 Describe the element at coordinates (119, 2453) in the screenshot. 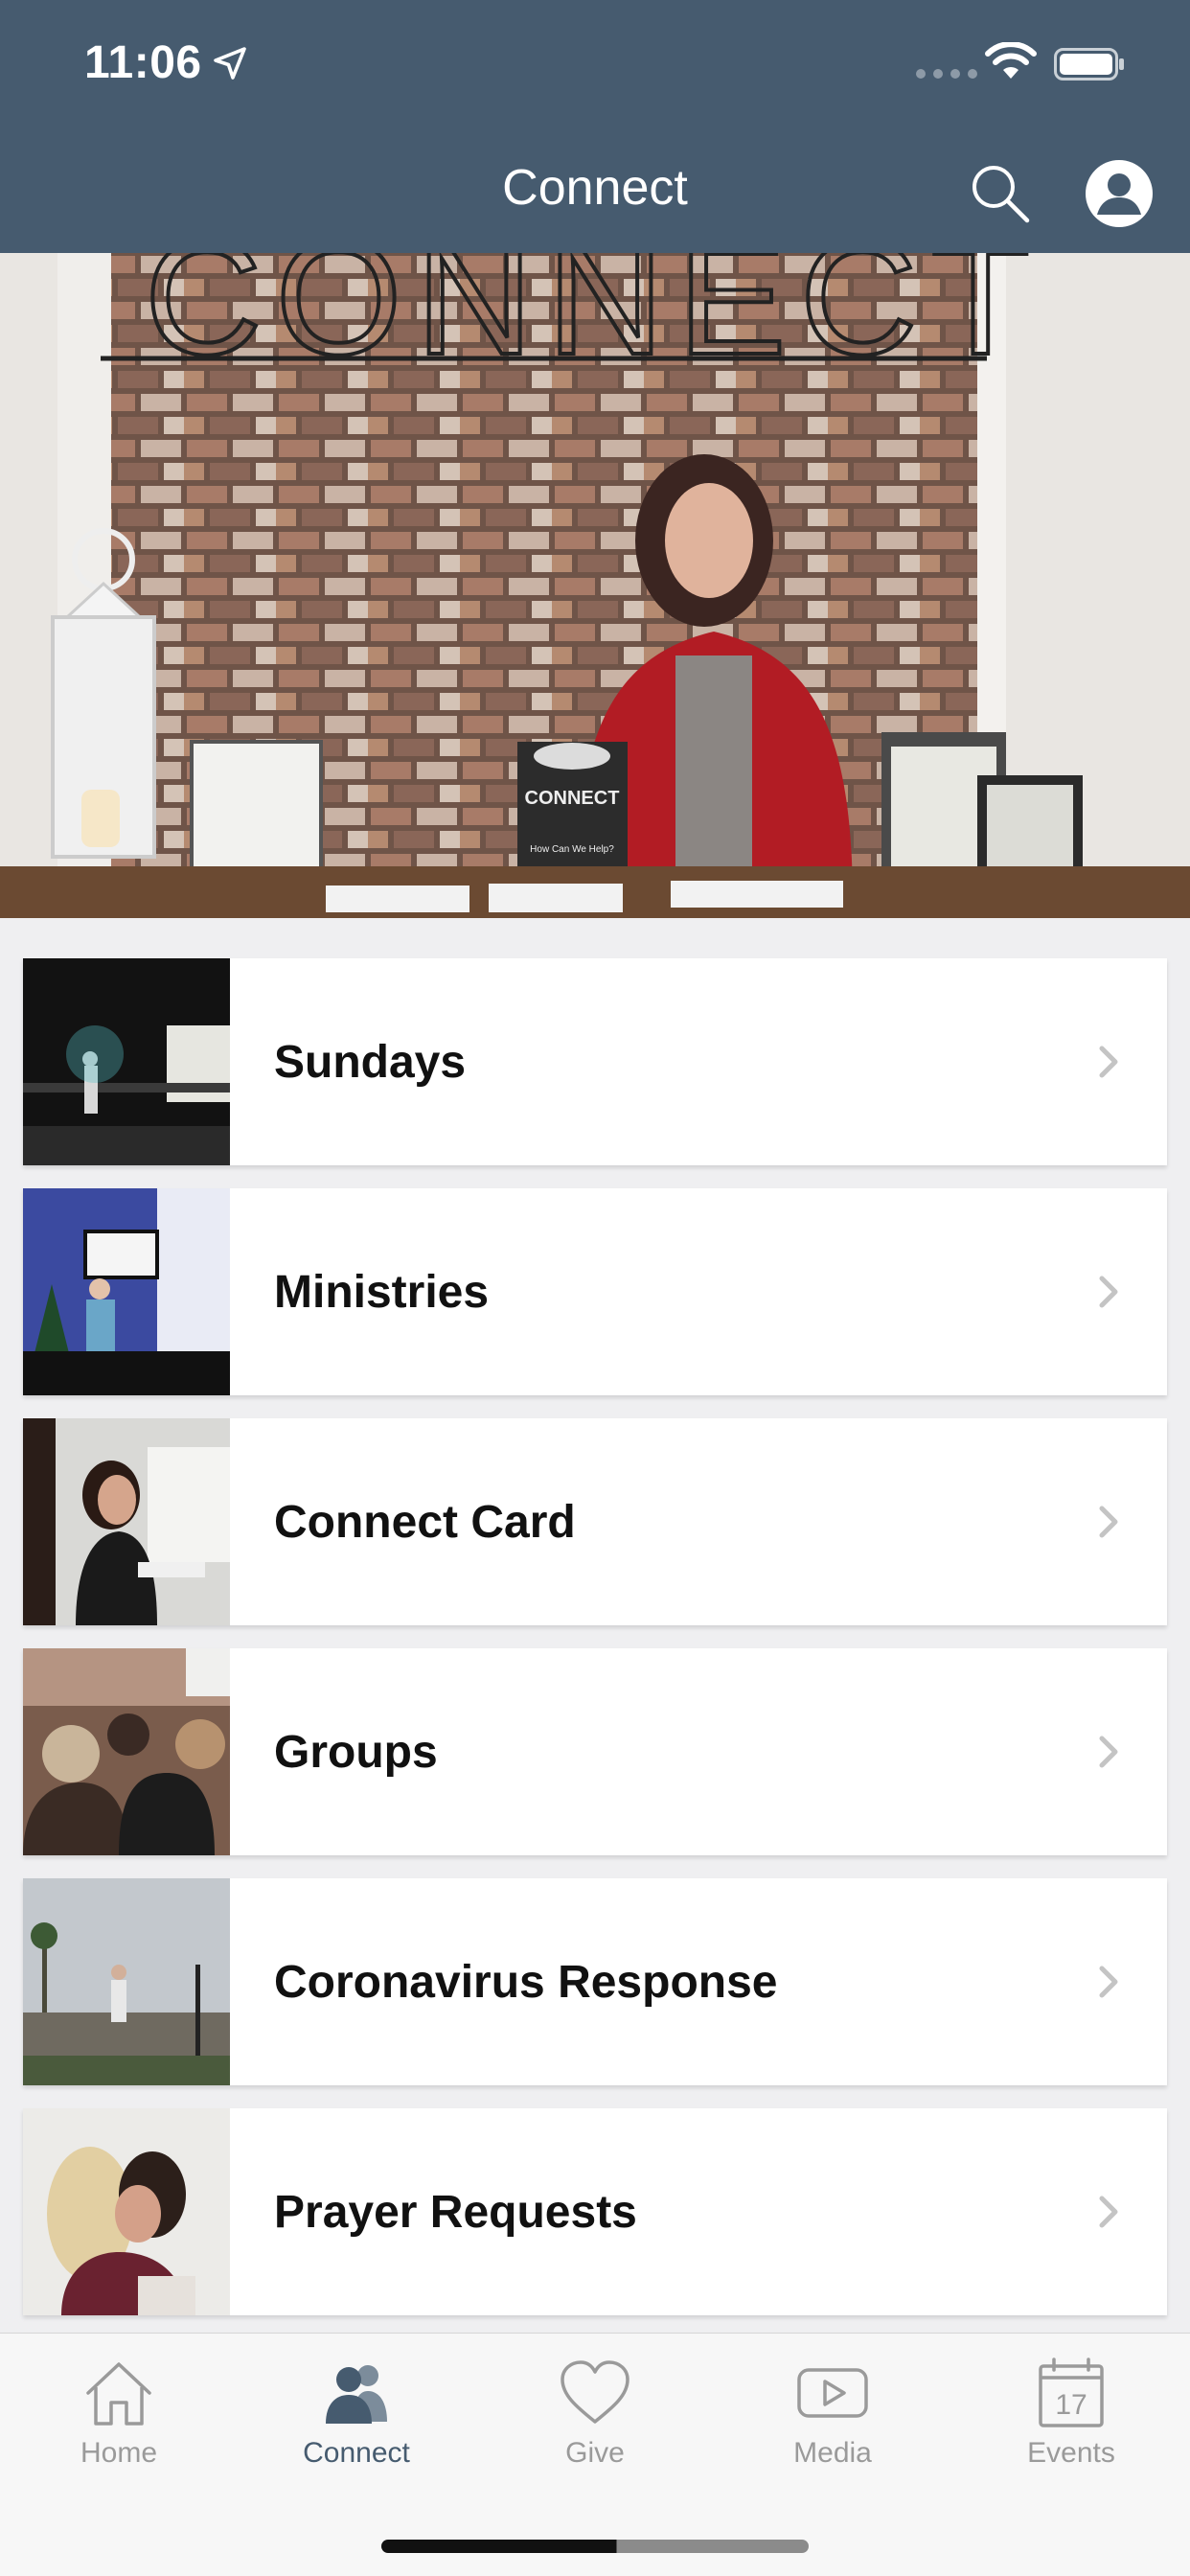

I see `tab-label: Home` at that location.